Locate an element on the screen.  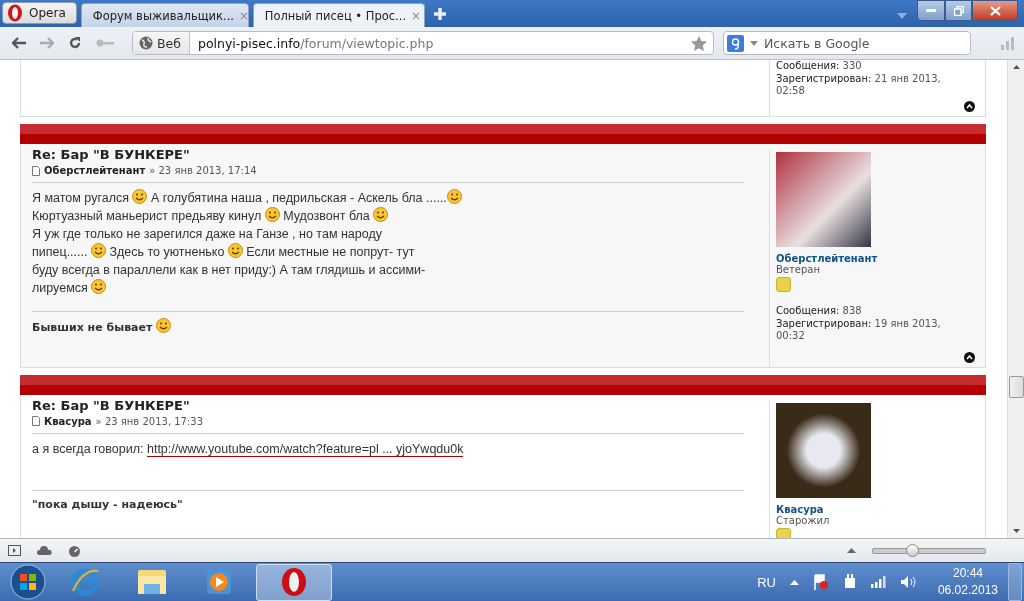
profile-stat: Зарегистрирован: 19 янв 2013, 00:32 is located at coordinates (859, 330).